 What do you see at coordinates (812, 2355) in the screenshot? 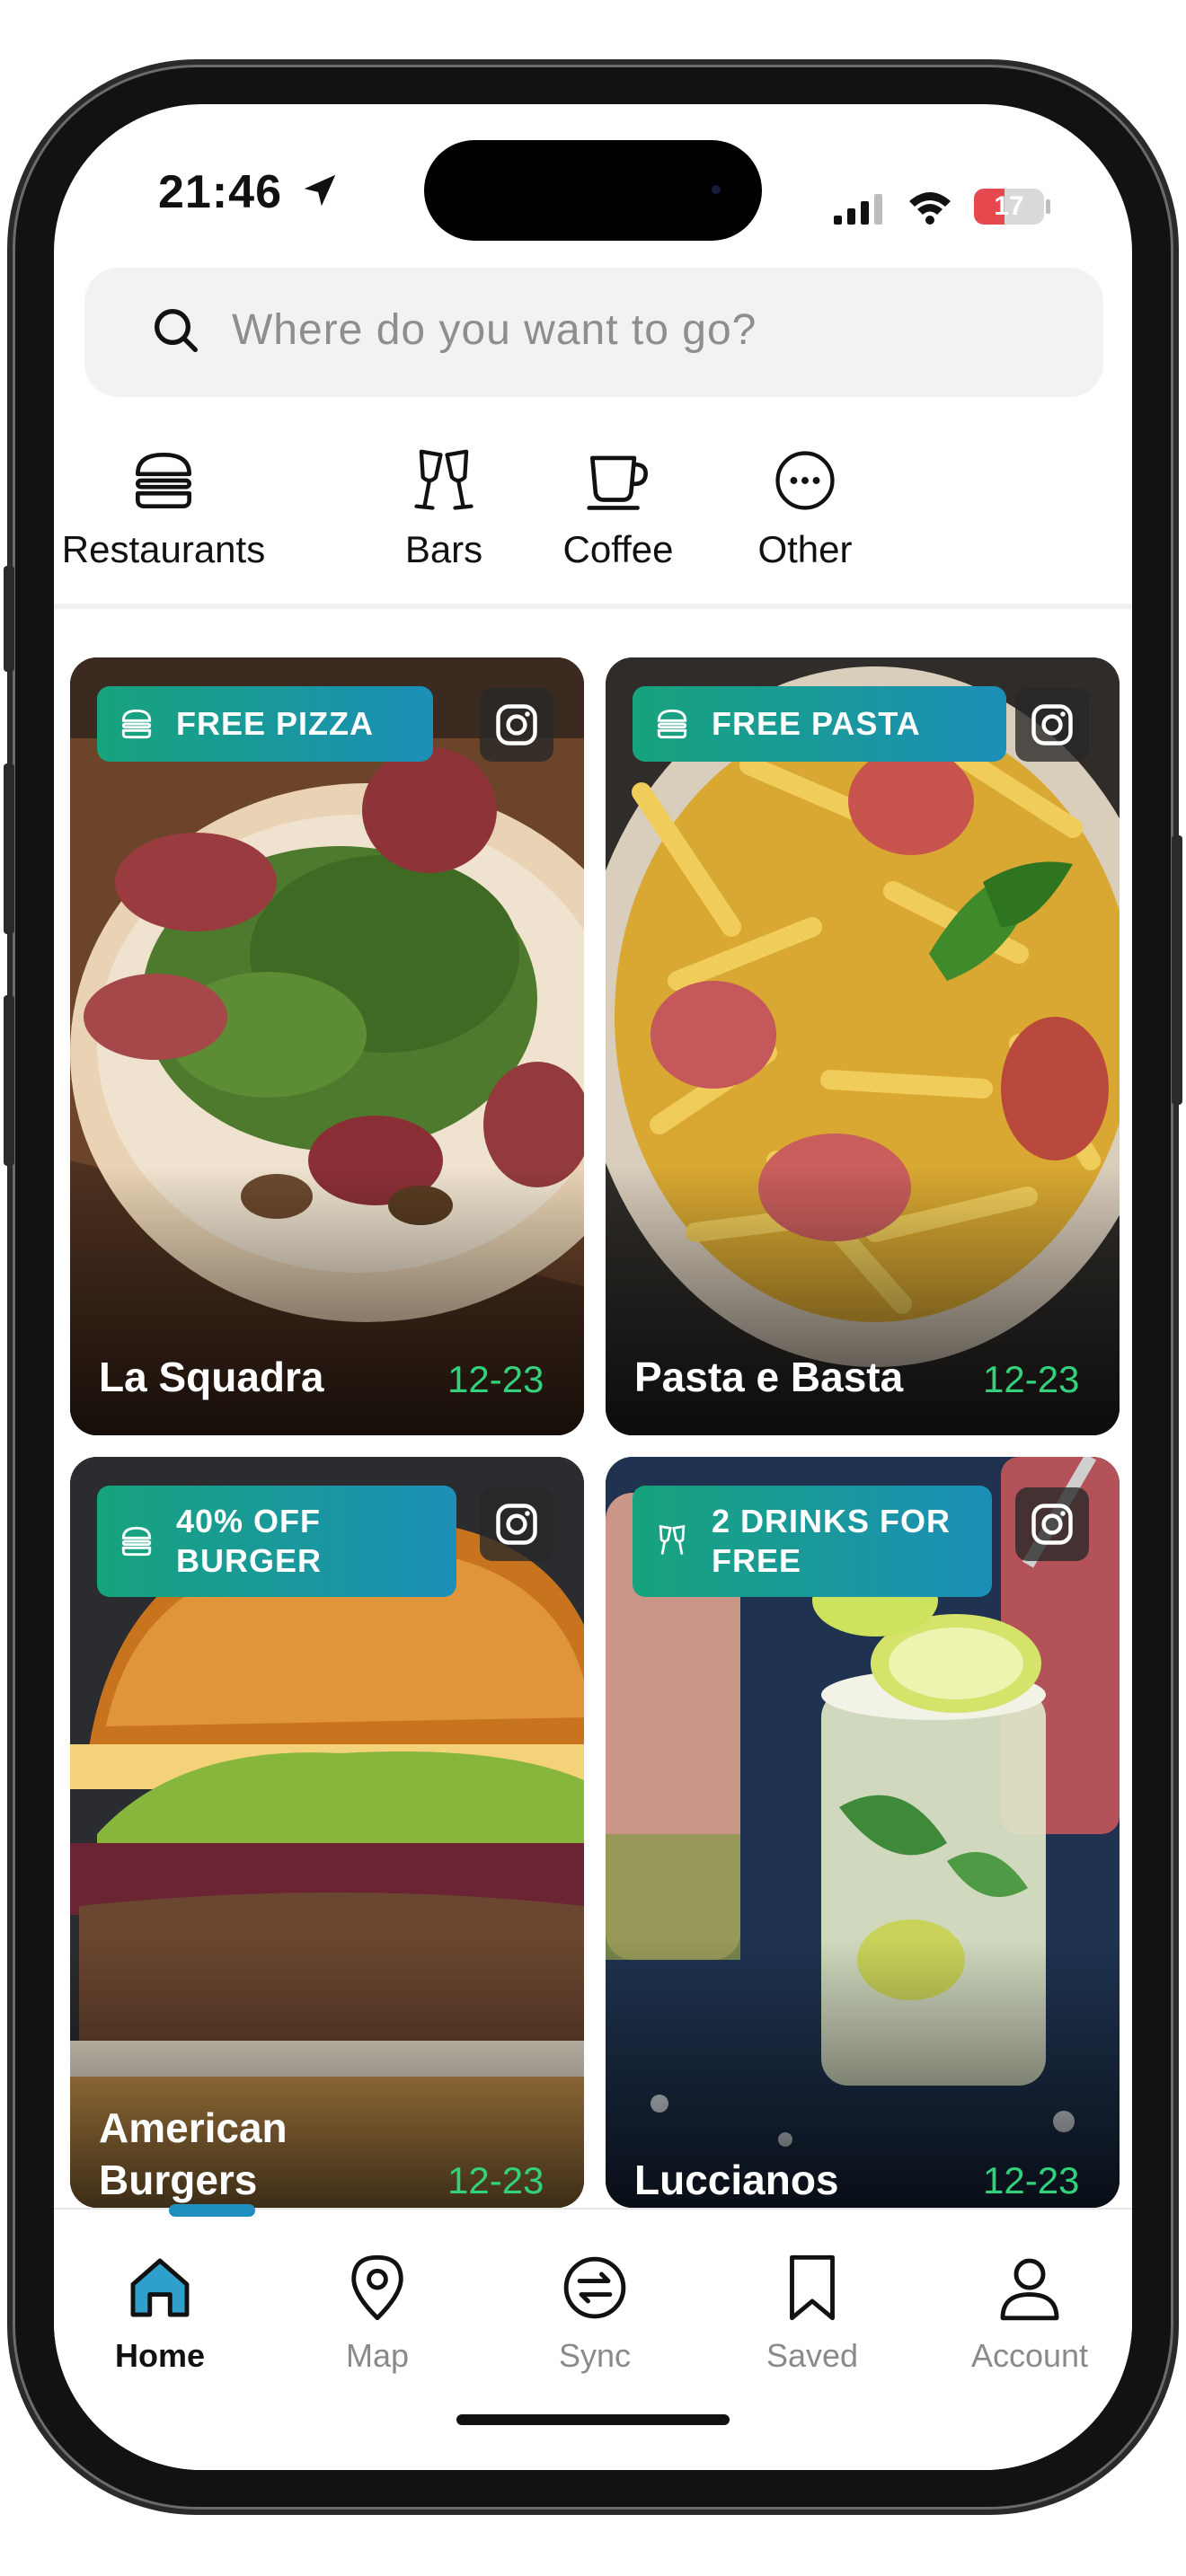
I see `tab-label: Saved` at bounding box center [812, 2355].